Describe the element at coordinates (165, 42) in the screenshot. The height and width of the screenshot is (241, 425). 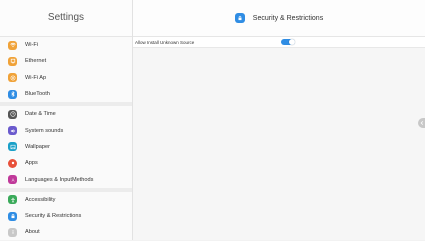
I see `setting-label: Allow Install Unknown Source` at that location.